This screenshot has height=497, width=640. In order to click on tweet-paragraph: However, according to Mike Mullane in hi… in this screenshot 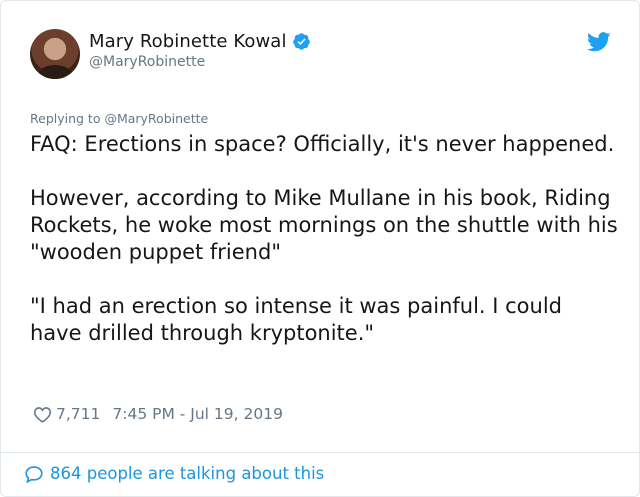, I will do `click(324, 225)`.